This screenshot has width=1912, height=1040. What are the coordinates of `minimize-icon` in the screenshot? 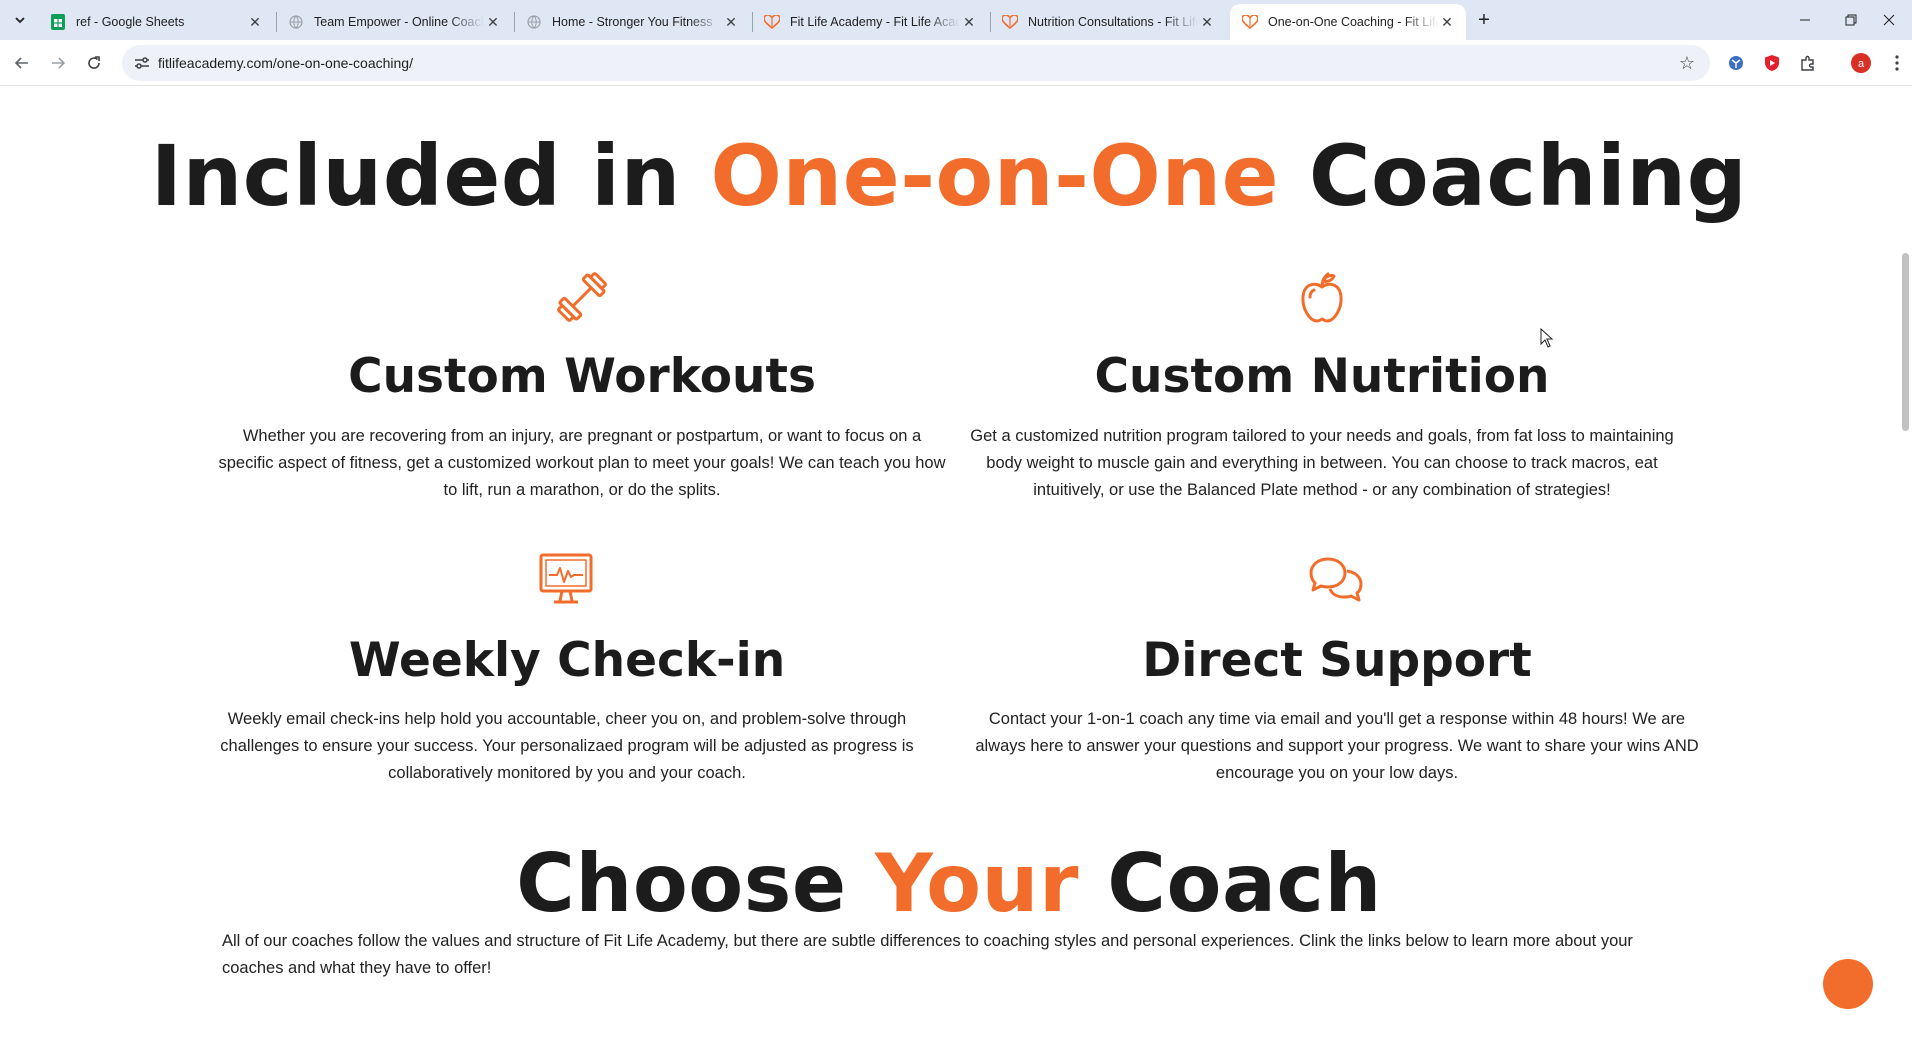 It's located at (1805, 20).